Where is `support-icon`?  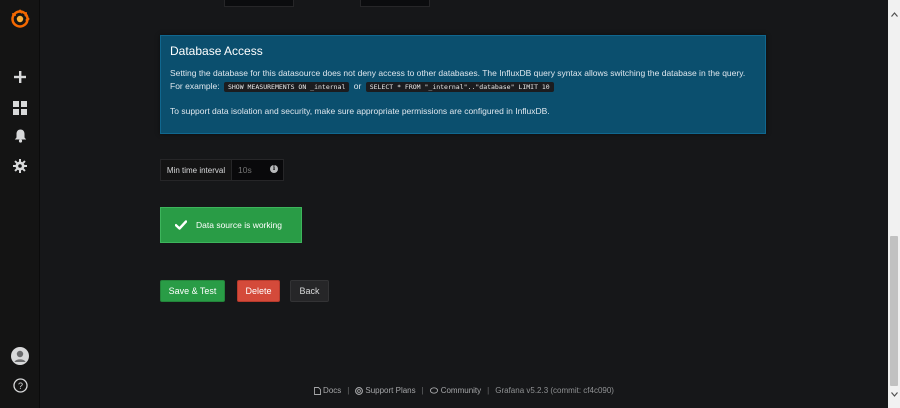 support-icon is located at coordinates (359, 390).